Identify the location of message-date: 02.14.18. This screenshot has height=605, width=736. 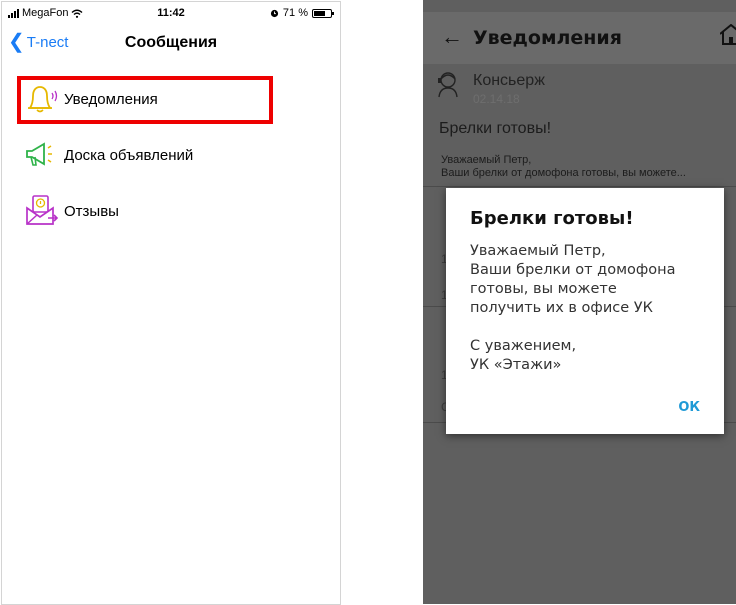
(496, 99).